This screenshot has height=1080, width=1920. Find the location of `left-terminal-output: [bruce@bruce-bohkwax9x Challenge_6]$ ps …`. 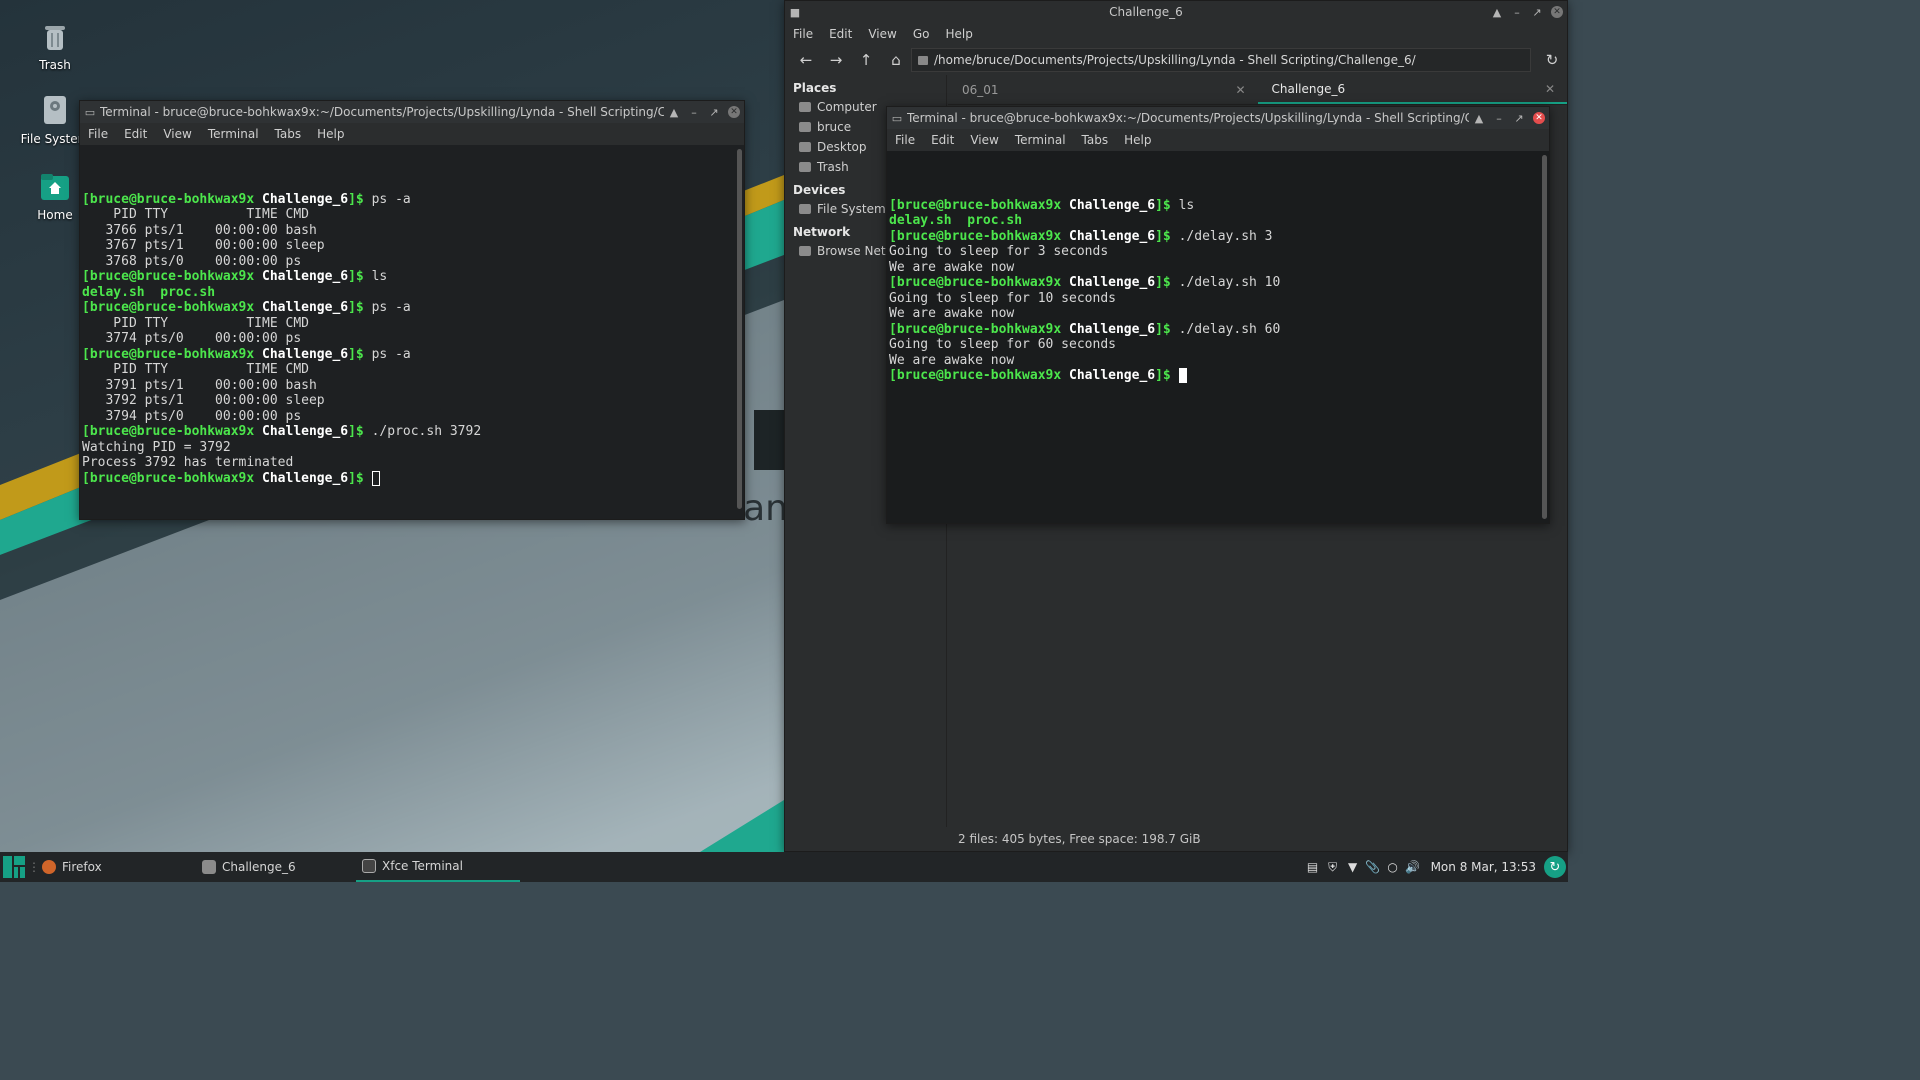

left-terminal-output: [bruce@bruce-bohkwax9x Challenge_6]$ ps … is located at coordinates (412, 332).